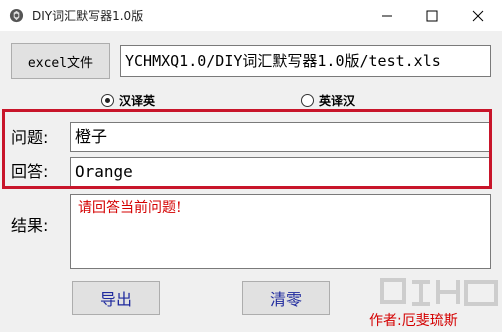 This screenshot has height=332, width=502. What do you see at coordinates (305, 61) in the screenshot?
I see `file-path-field: YCHMXQ1.0/DIY词汇默写器1.0版/test.xls` at bounding box center [305, 61].